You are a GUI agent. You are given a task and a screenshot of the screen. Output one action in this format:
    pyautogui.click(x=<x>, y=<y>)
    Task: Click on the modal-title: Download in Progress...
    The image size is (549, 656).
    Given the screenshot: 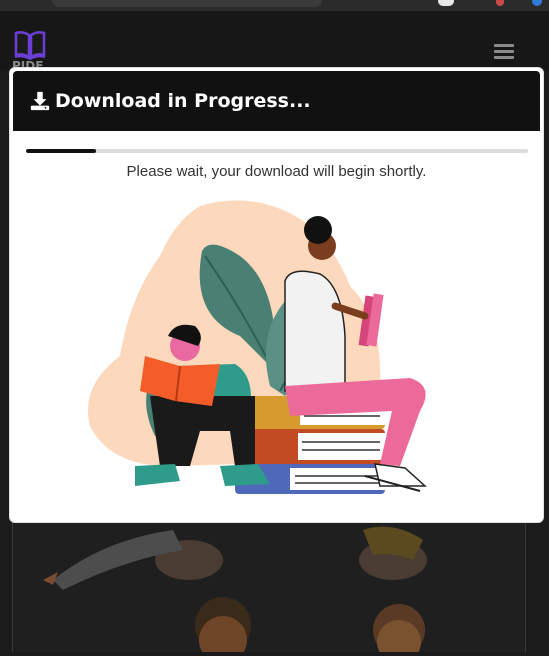 What is the action you would take?
    pyautogui.click(x=183, y=101)
    